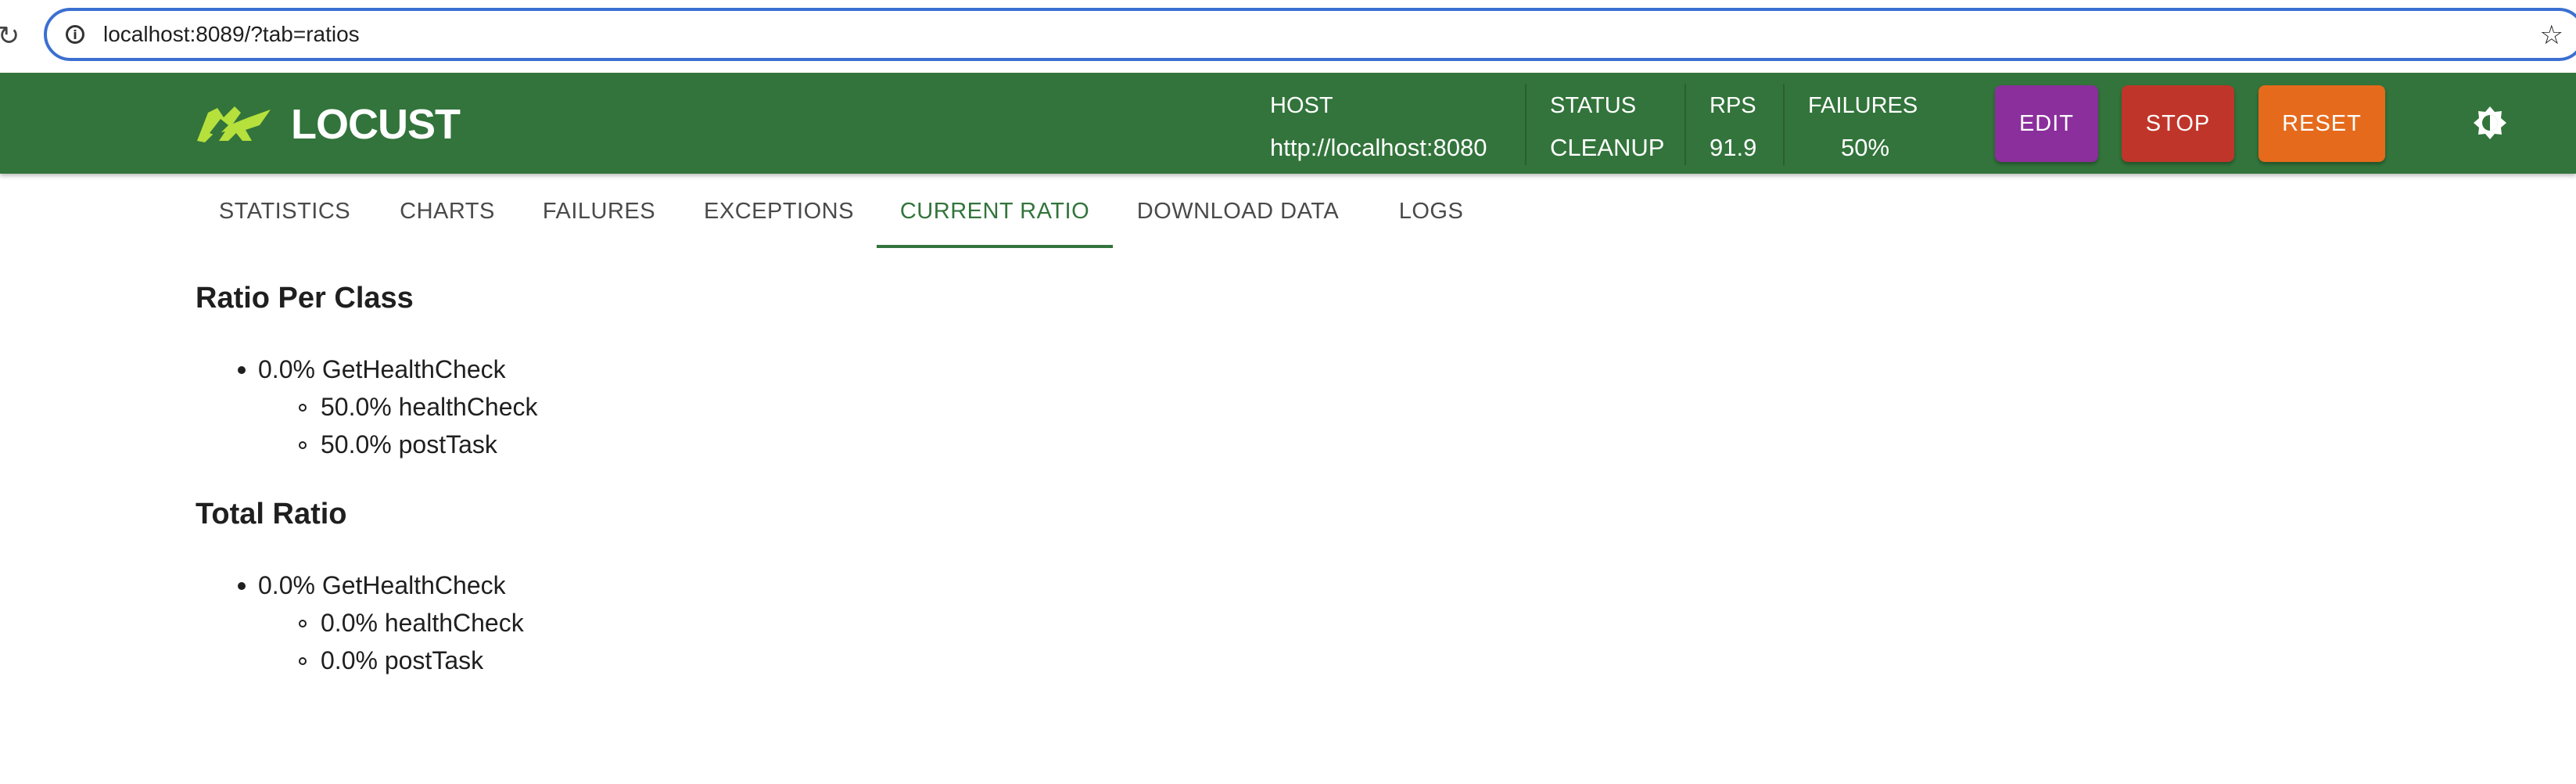  What do you see at coordinates (1733, 147) in the screenshot?
I see `rps-value: 91.9` at bounding box center [1733, 147].